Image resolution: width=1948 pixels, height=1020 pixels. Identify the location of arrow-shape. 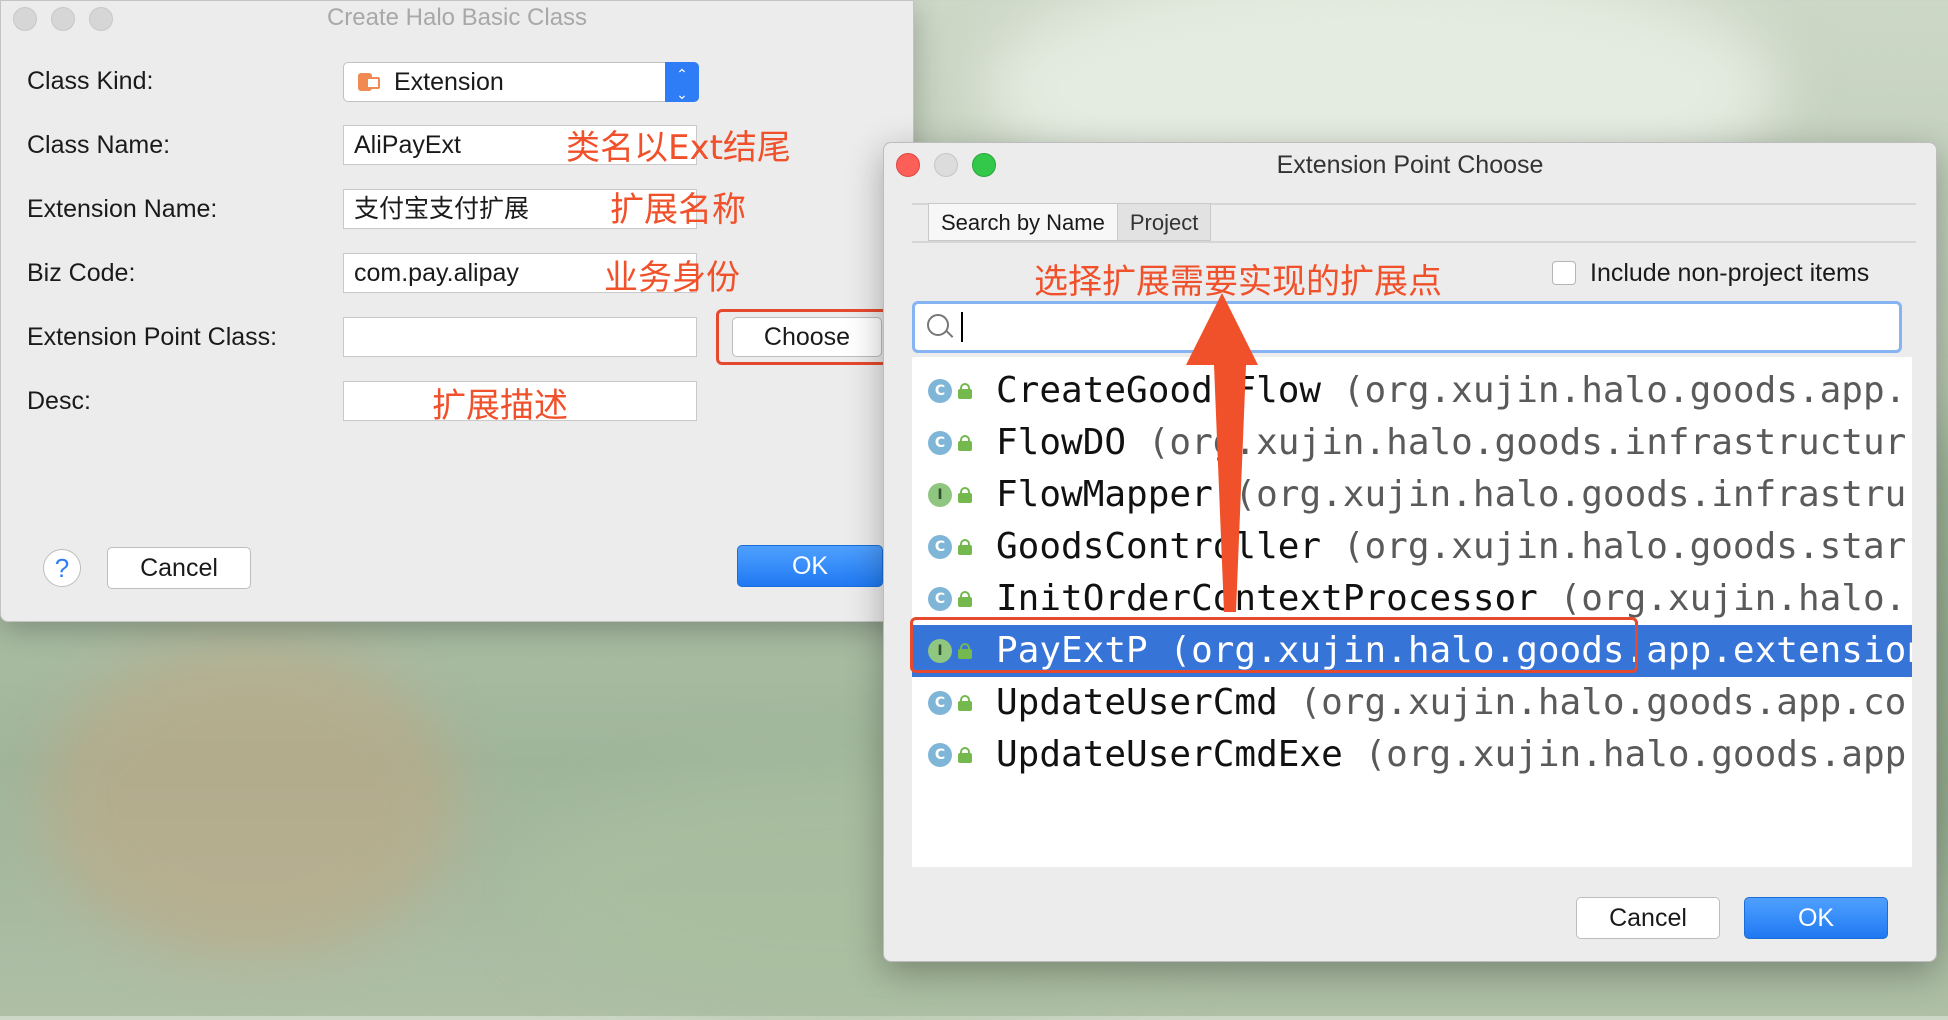
(1222, 452).